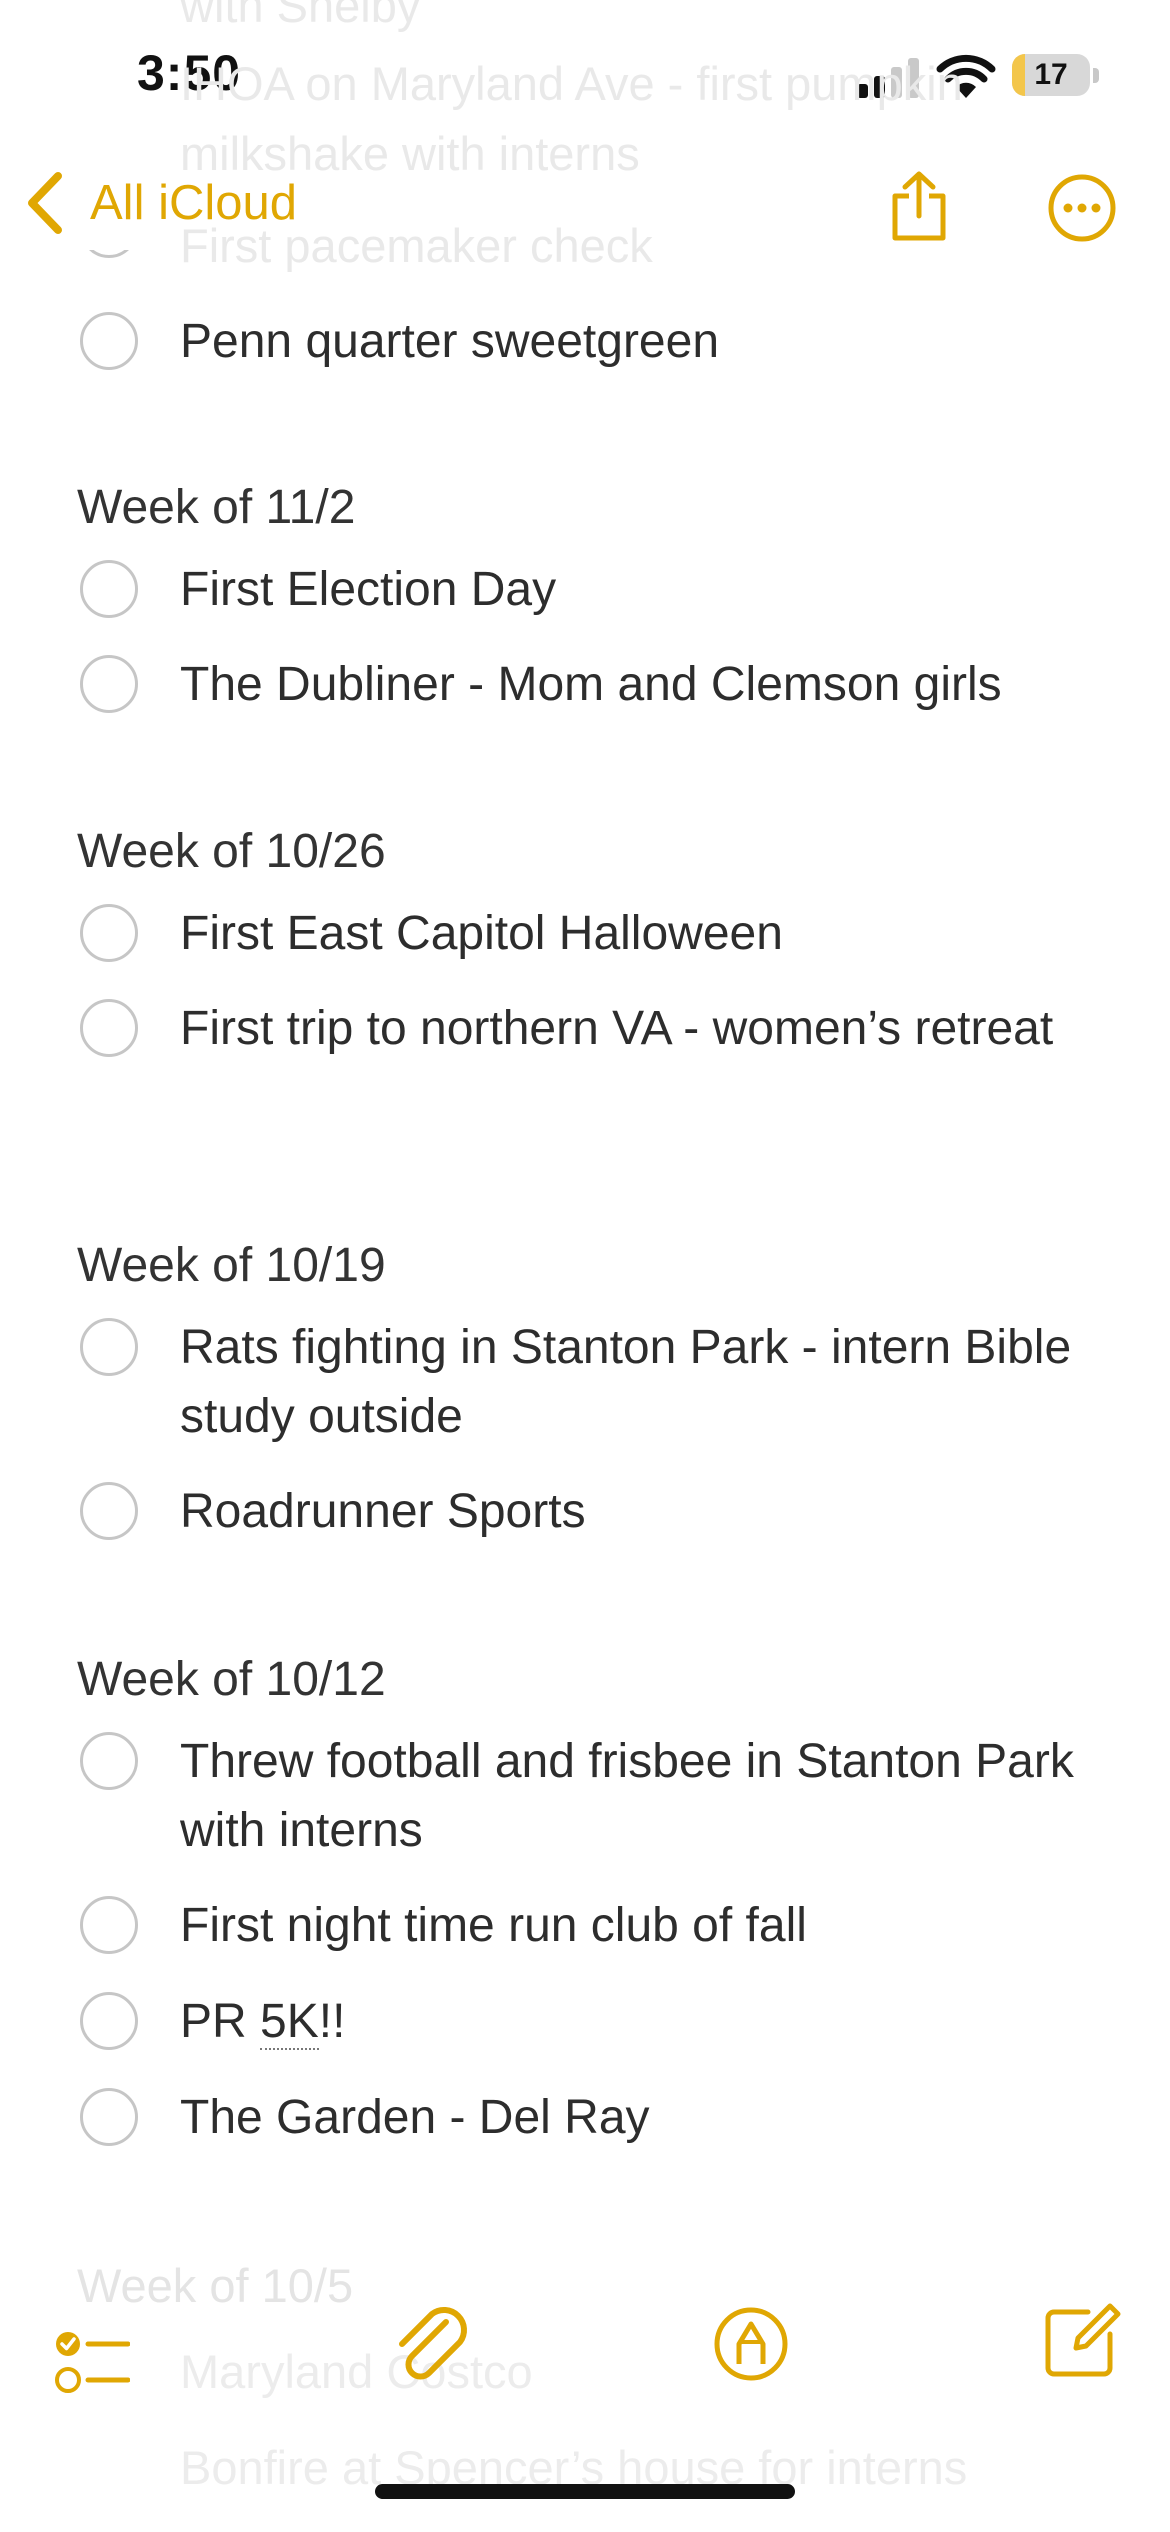  What do you see at coordinates (655, 1511) in the screenshot?
I see `item-text: Roadrunner Sports` at bounding box center [655, 1511].